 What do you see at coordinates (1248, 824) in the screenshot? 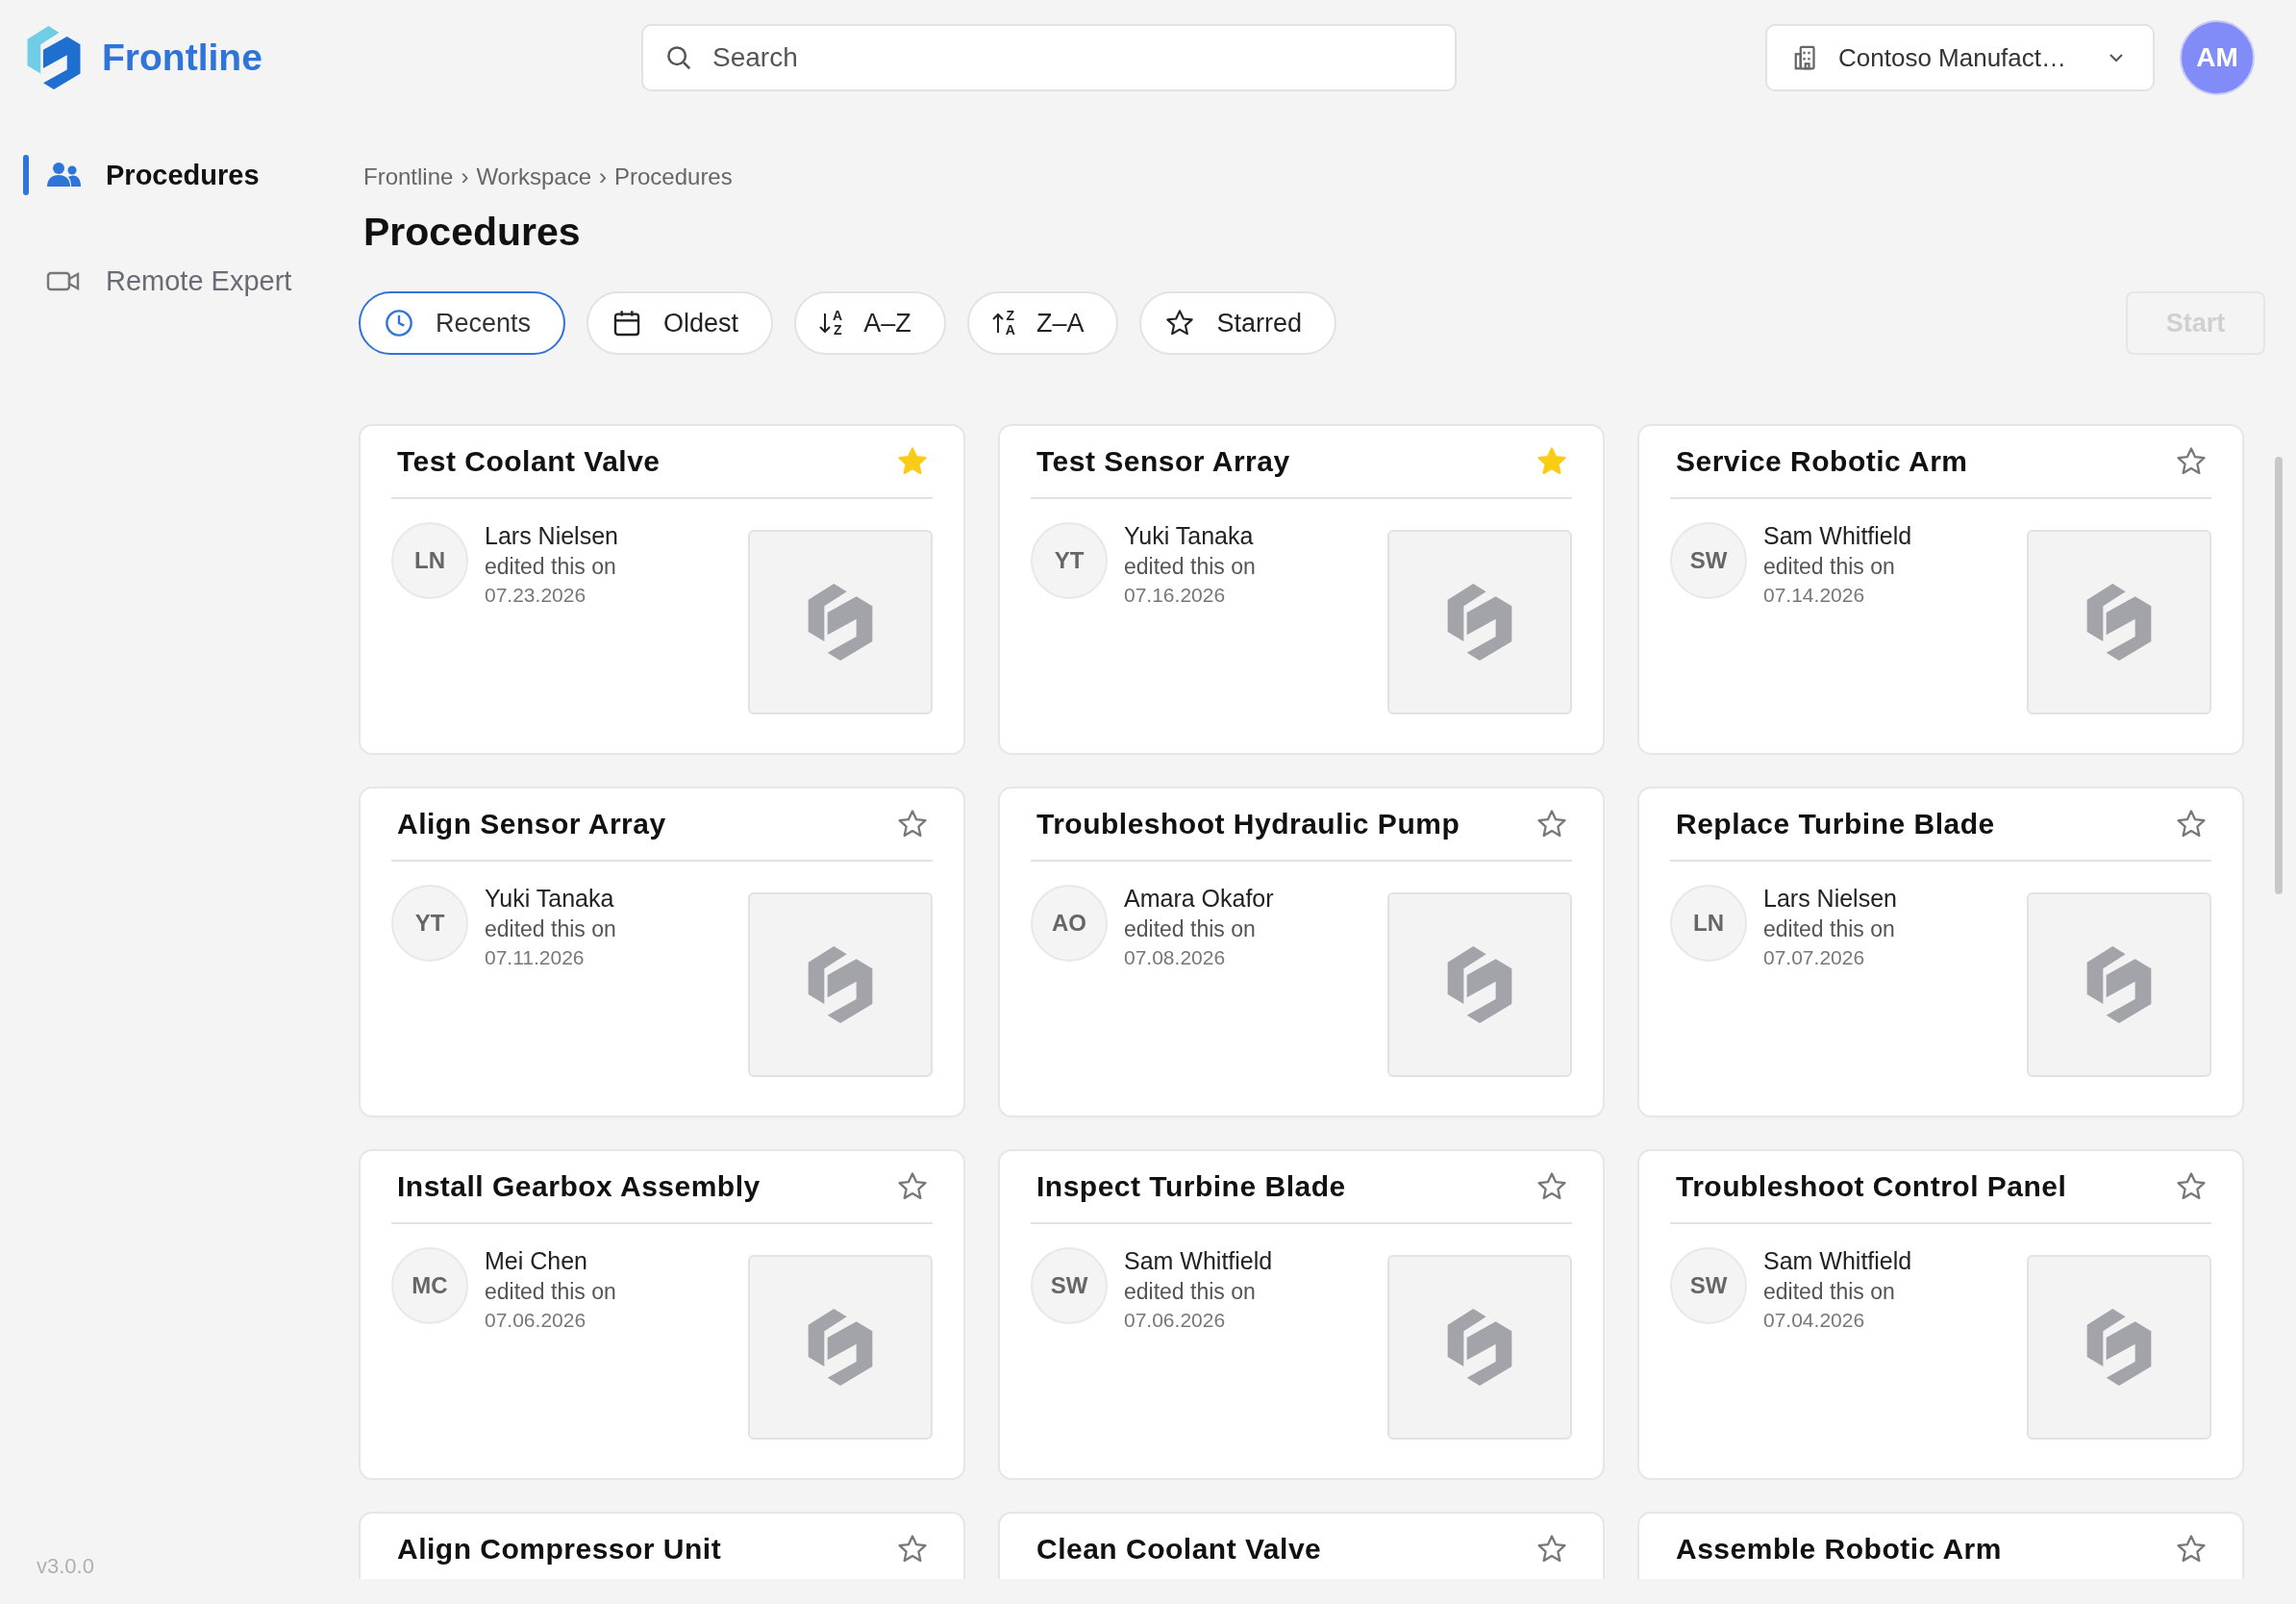
I see `procedure-title: Troubleshoot Hydraulic Pump` at bounding box center [1248, 824].